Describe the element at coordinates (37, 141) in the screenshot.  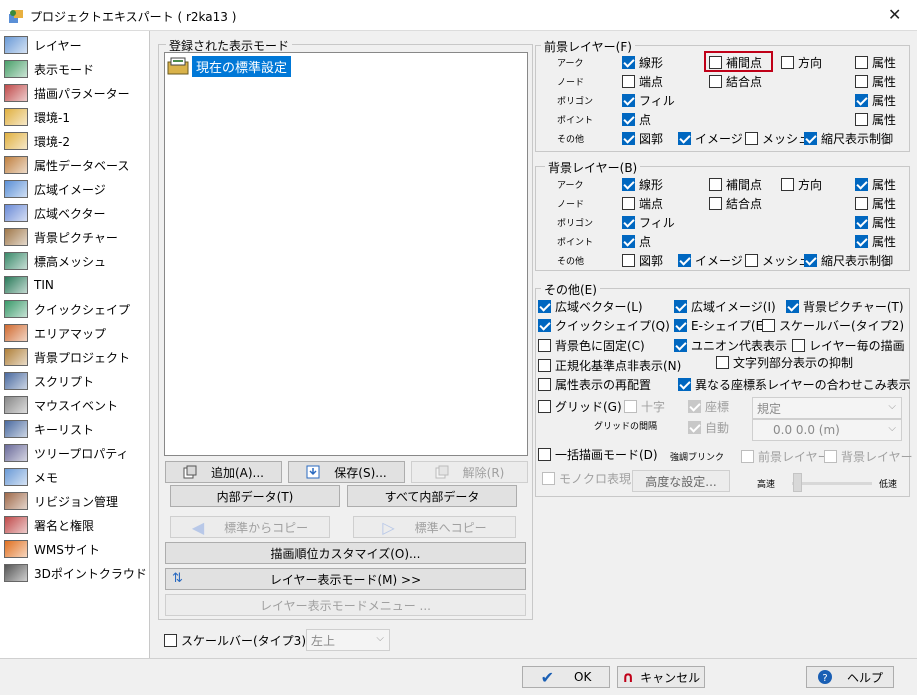
I see `sidebar-item: 環境-2` at that location.